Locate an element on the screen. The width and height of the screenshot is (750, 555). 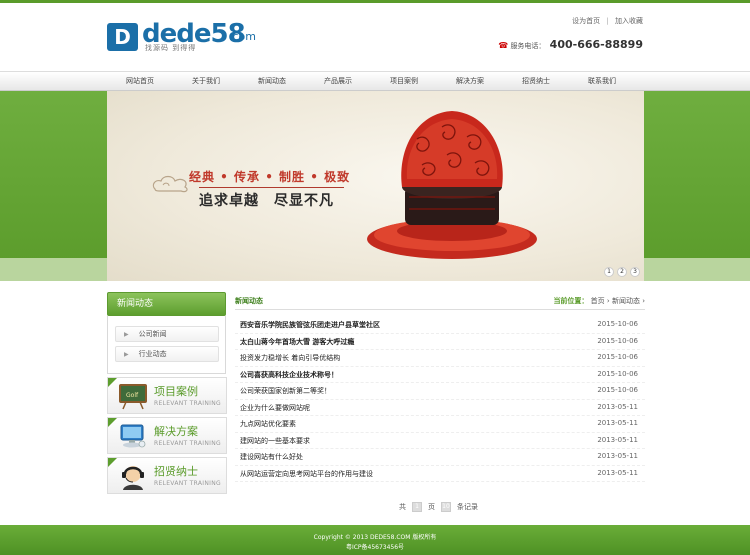
logo-domain: .com is located at coordinates (242, 36).